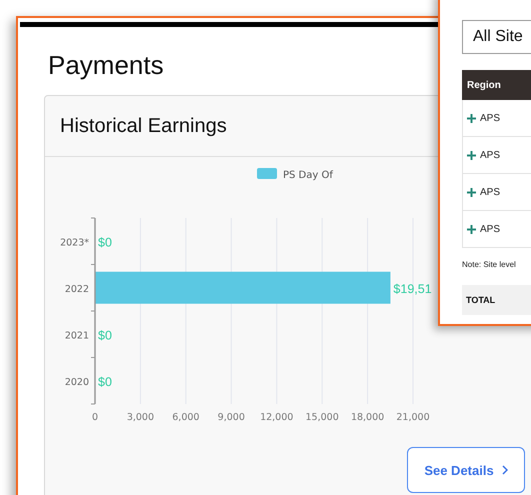 The width and height of the screenshot is (531, 495). I want to click on see-details-button: See Details, so click(466, 470).